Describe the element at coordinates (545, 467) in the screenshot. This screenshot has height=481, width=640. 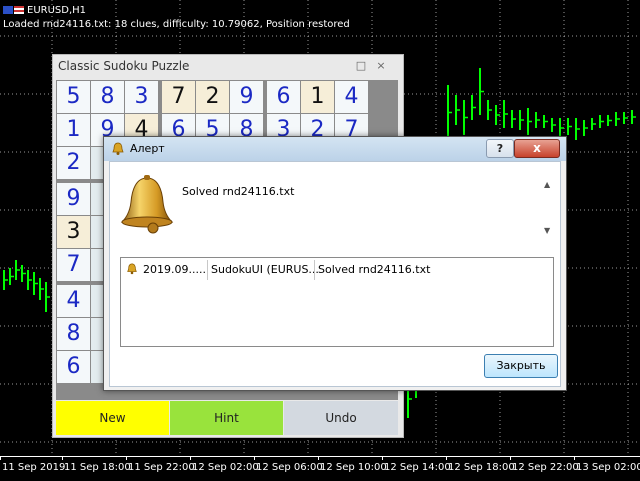
I see `time-axis-label: 12 Sep 22:00` at that location.